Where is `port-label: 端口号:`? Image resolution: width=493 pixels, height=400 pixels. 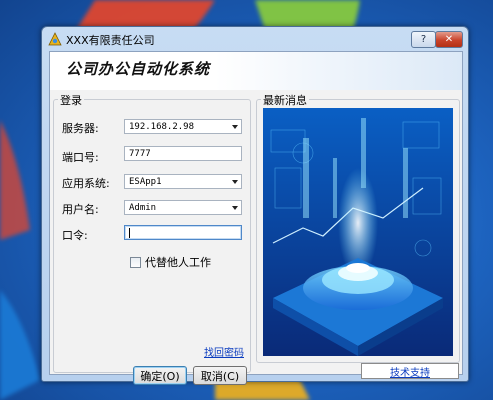
port-label: 端口号: is located at coordinates (80, 157).